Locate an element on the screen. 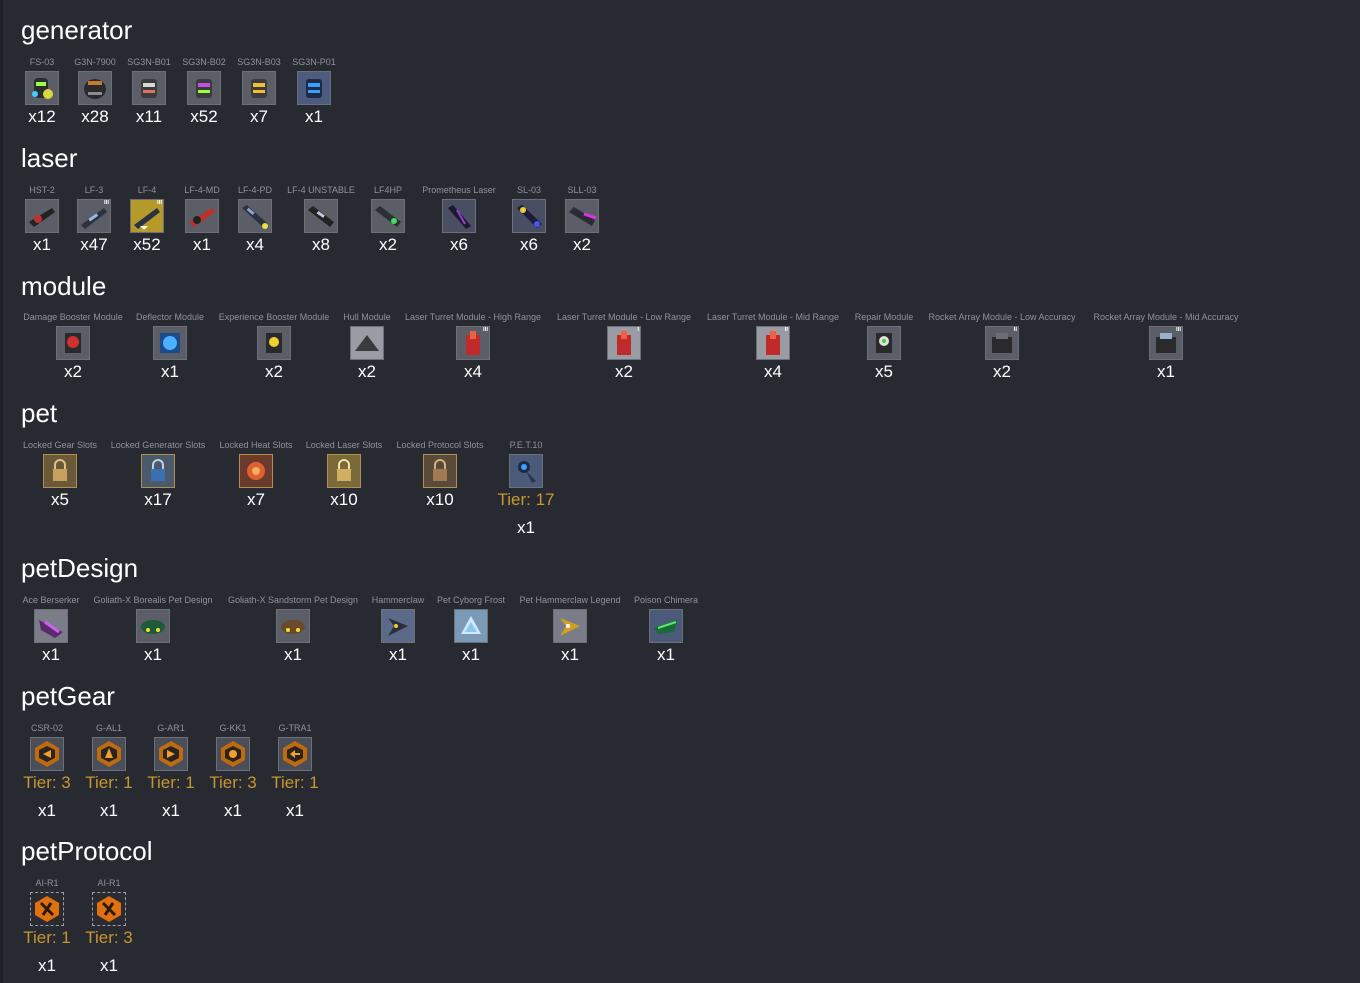 Image resolution: width=1360 pixels, height=983 pixels. inventory-item: G-AR1 Tier: 1 x1 is located at coordinates (171, 772).